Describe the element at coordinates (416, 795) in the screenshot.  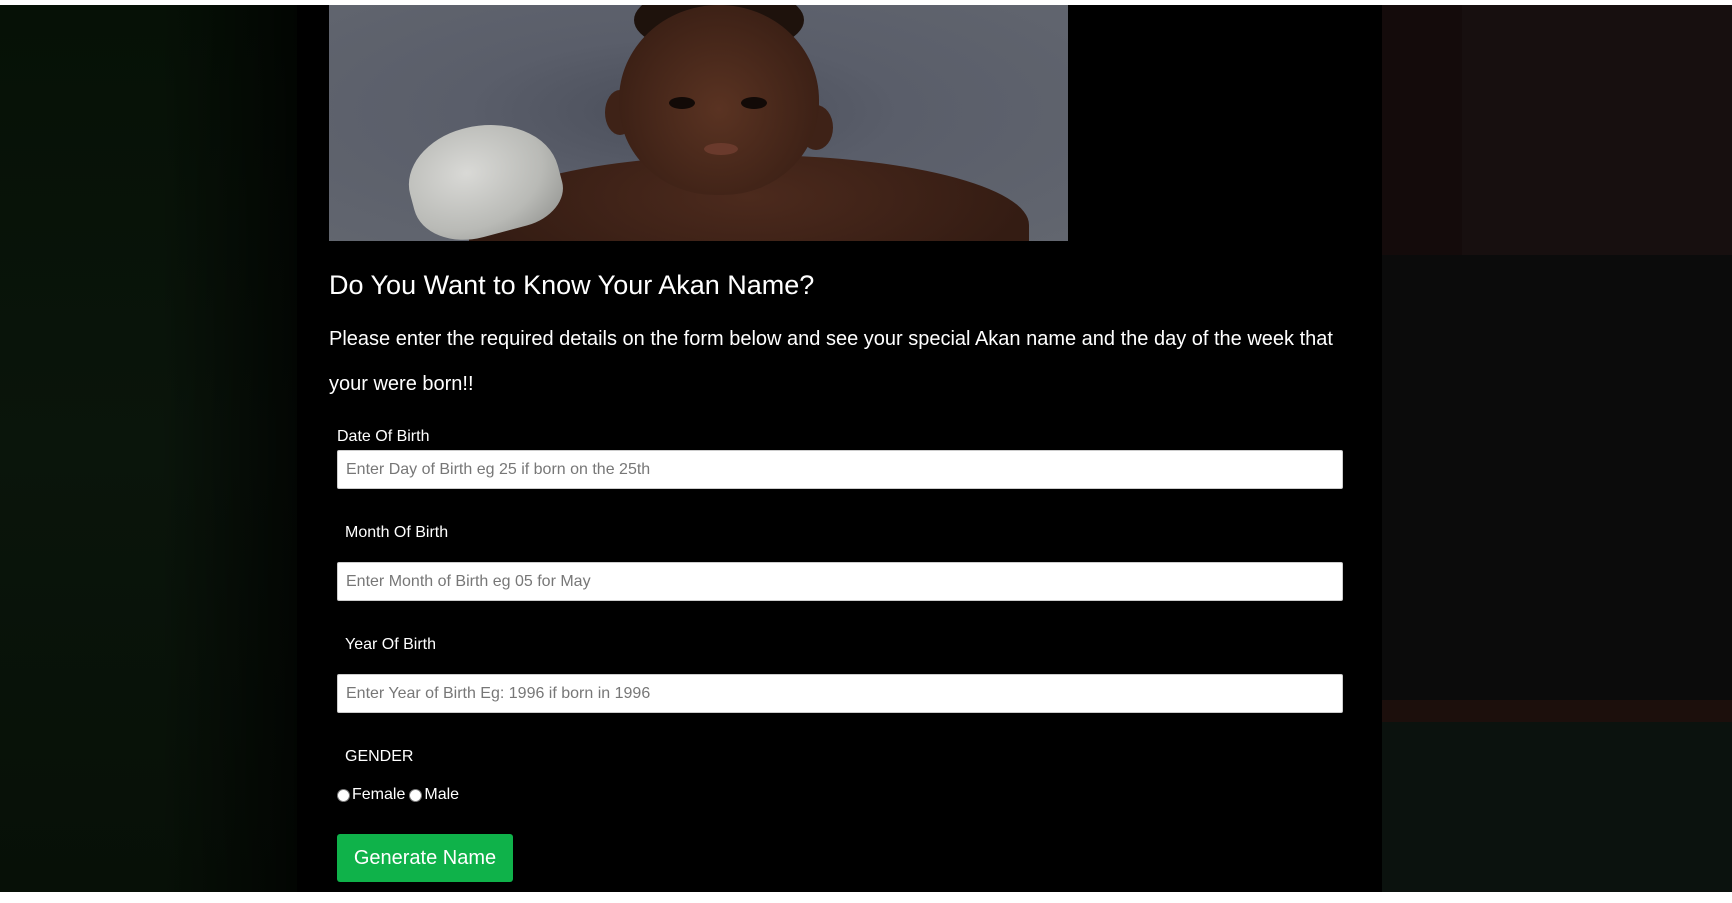
I see `male-radio` at that location.